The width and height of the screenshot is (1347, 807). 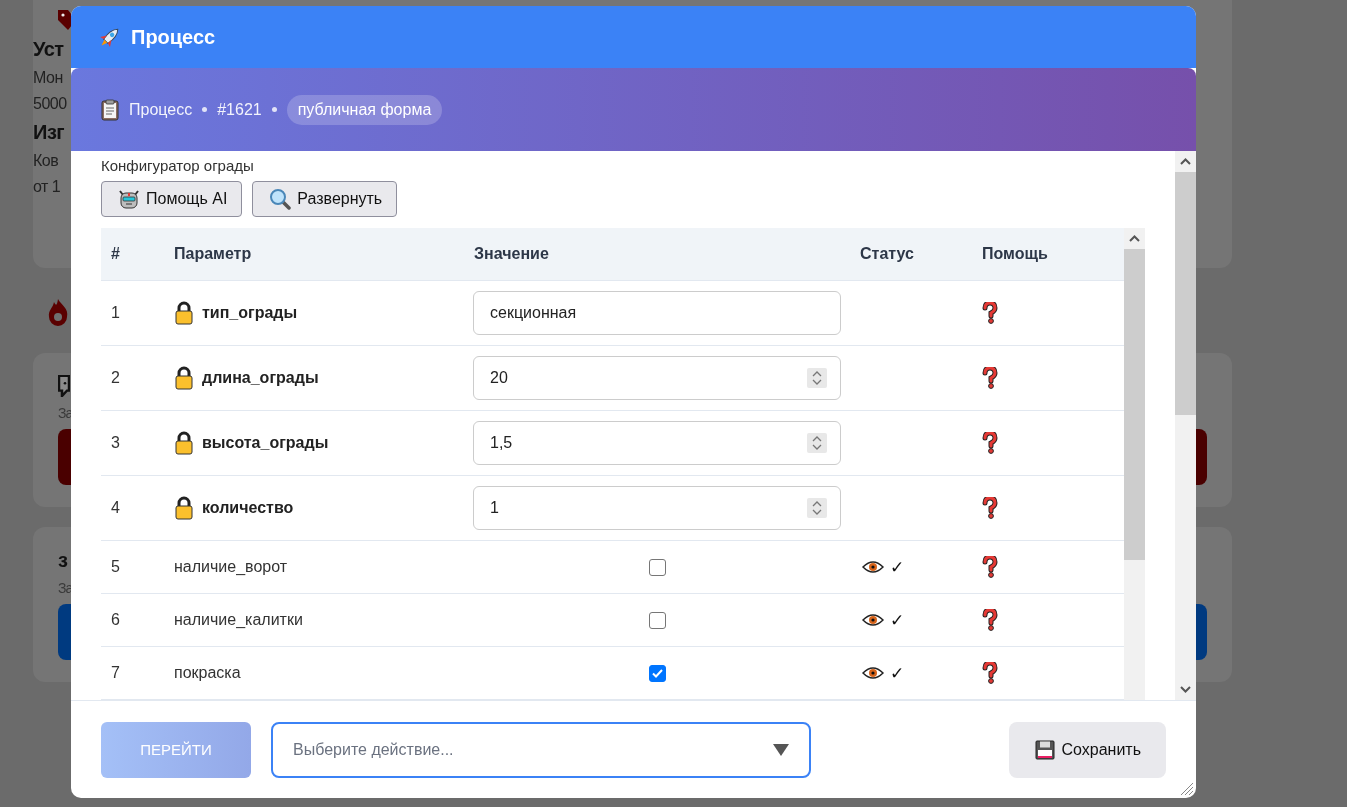 What do you see at coordinates (115, 673) in the screenshot?
I see `row-number: 7` at bounding box center [115, 673].